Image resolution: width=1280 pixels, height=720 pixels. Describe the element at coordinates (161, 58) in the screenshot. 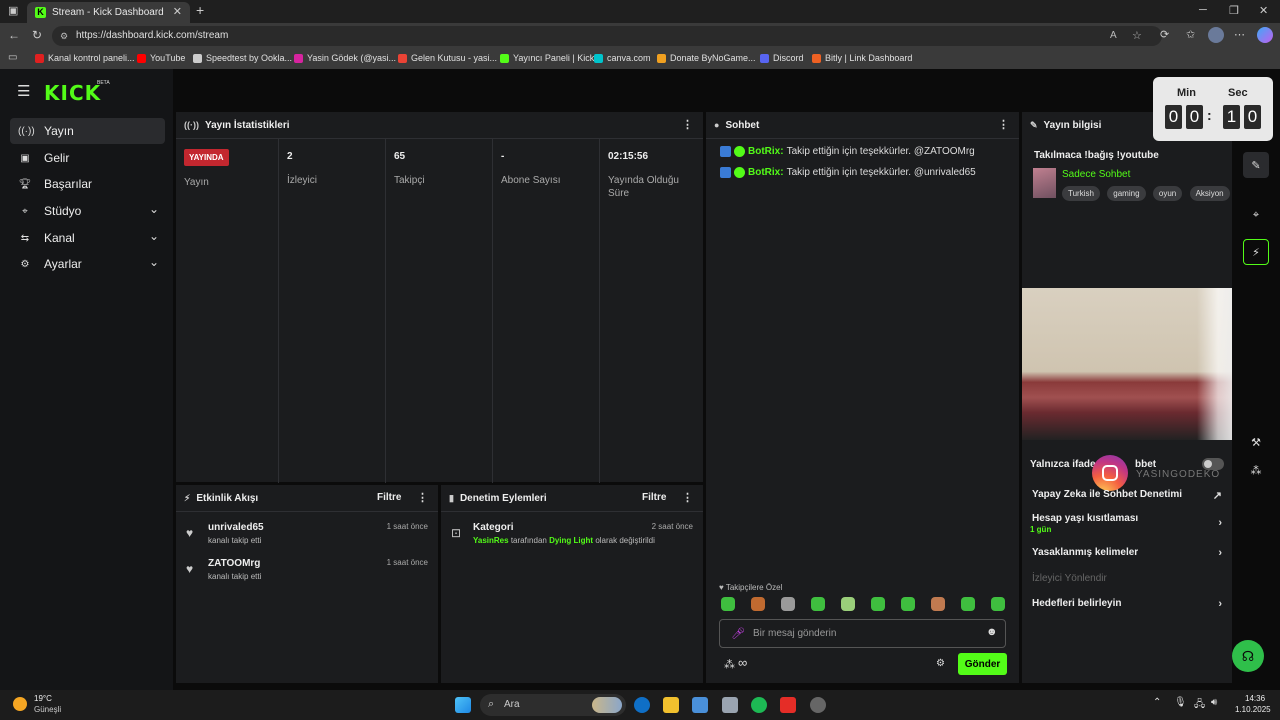

I see `bookmark-item: YouTube` at that location.